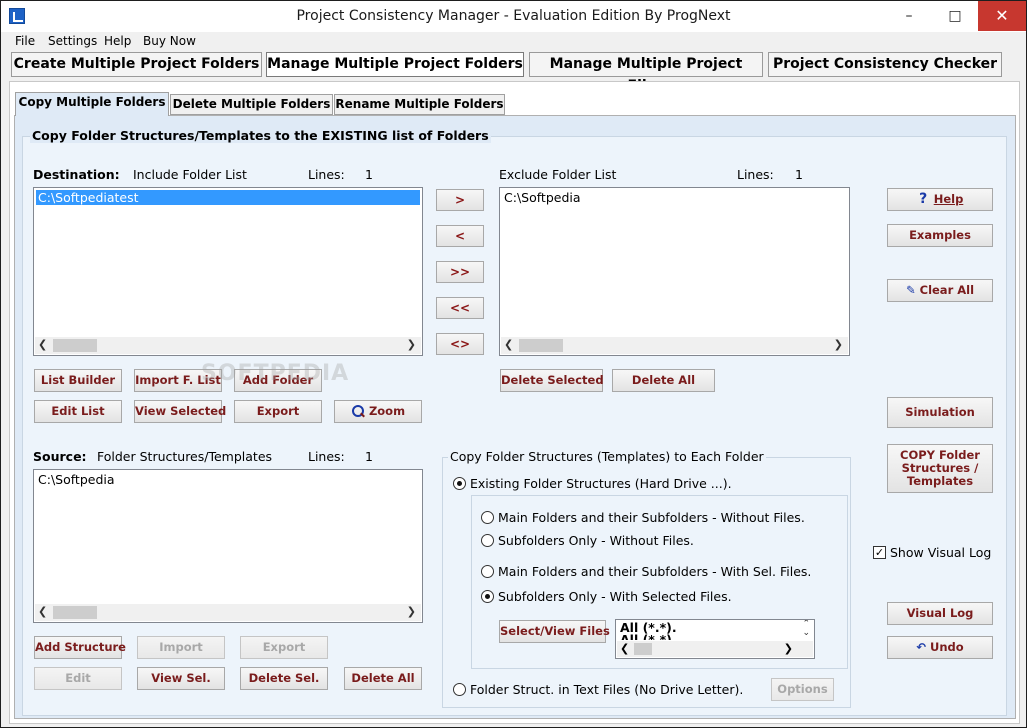 Image resolution: width=1027 pixels, height=728 pixels. Describe the element at coordinates (117, 41) in the screenshot. I see `menu-help: Help` at that location.